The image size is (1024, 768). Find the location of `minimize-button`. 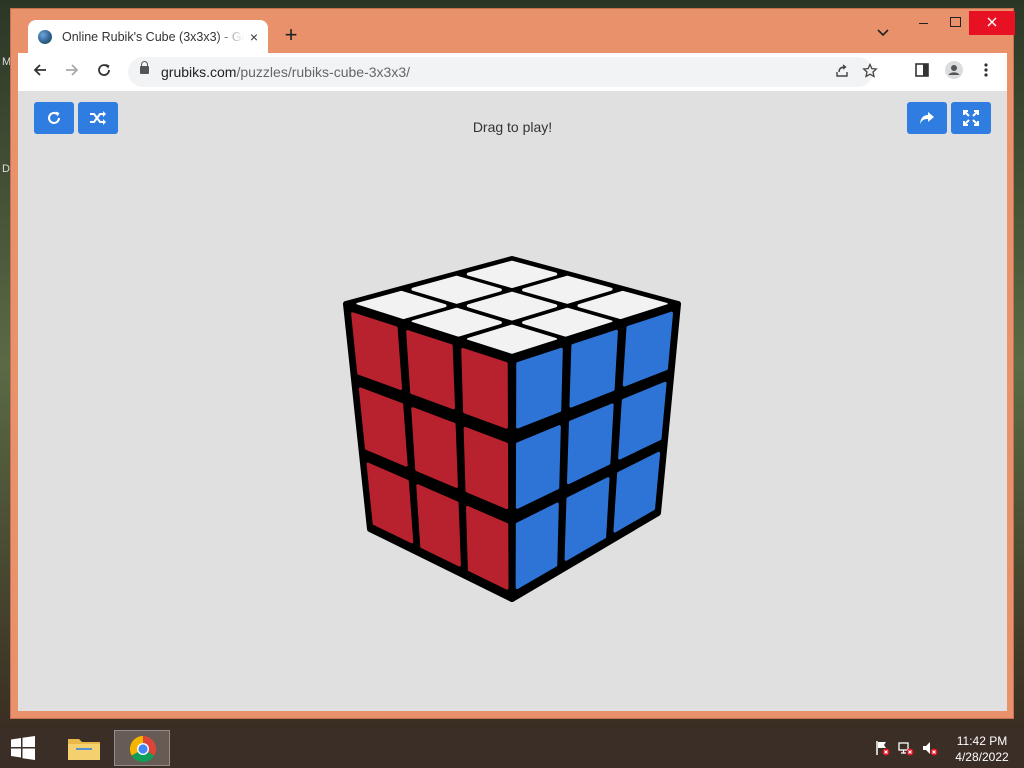

minimize-button is located at coordinates (924, 23).